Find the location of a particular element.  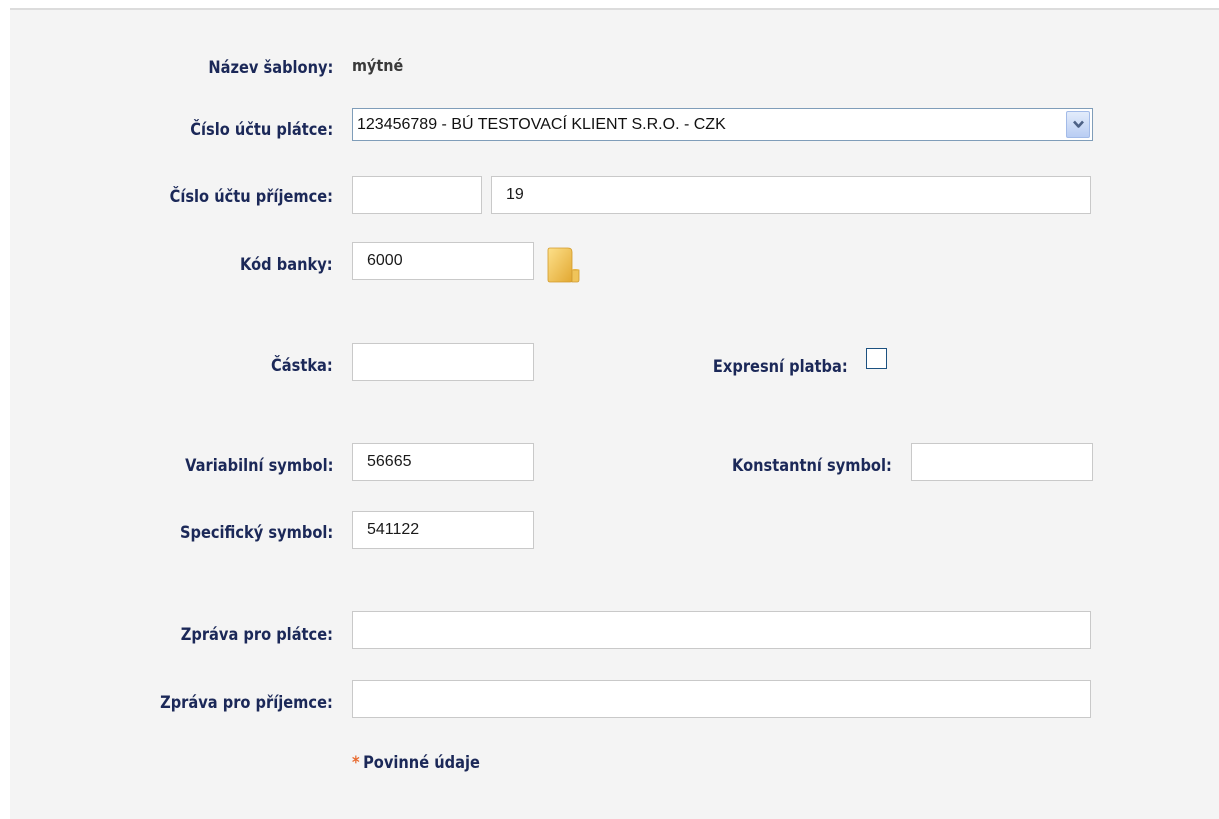

payee-account-number-input: 19 is located at coordinates (791, 195).